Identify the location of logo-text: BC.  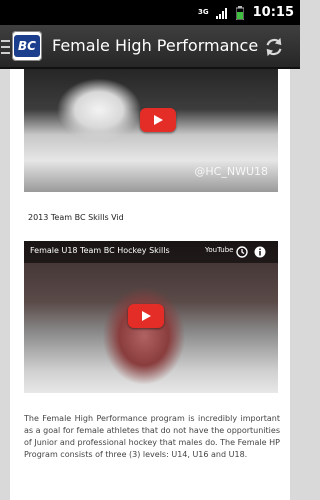
(27, 46).